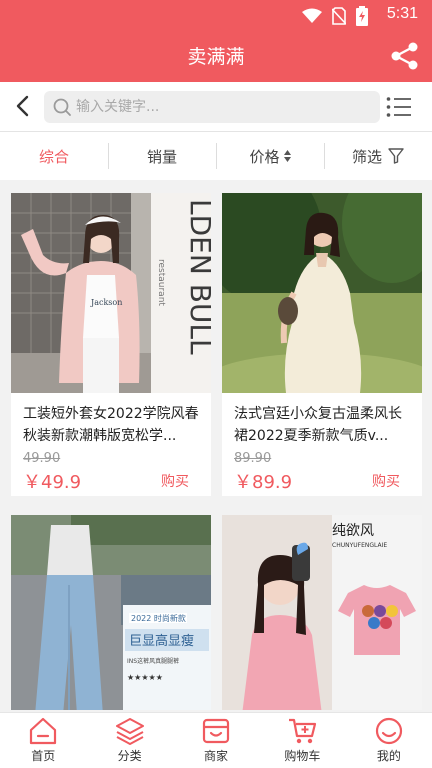  I want to click on sort-bar: 综合 销量 价格 筛选, so click(216, 156).